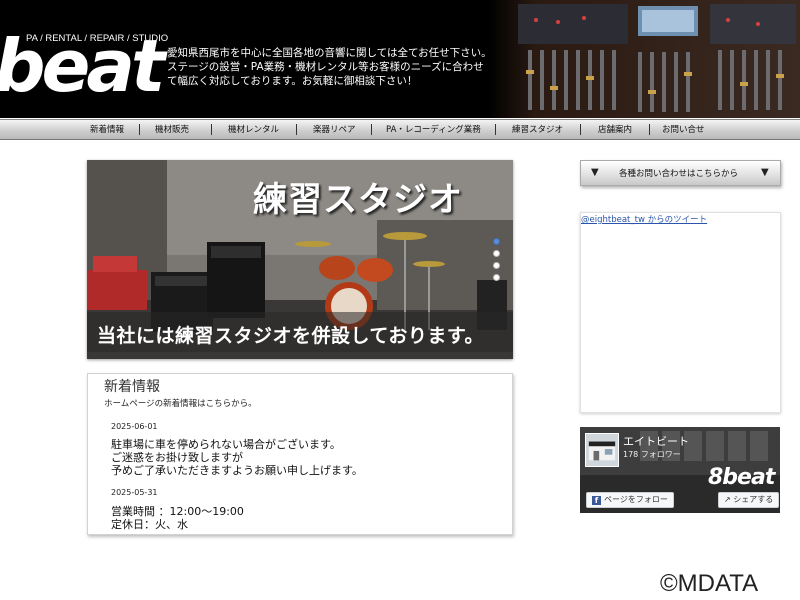 The width and height of the screenshot is (800, 600). I want to click on nav-item-store-info: 店舗案内, so click(615, 129).